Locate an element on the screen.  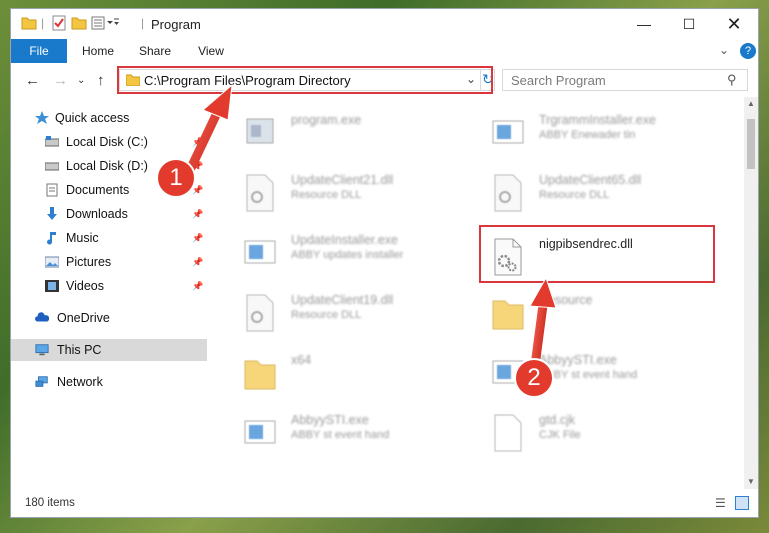
drive-icon is located at coordinates (52, 166).